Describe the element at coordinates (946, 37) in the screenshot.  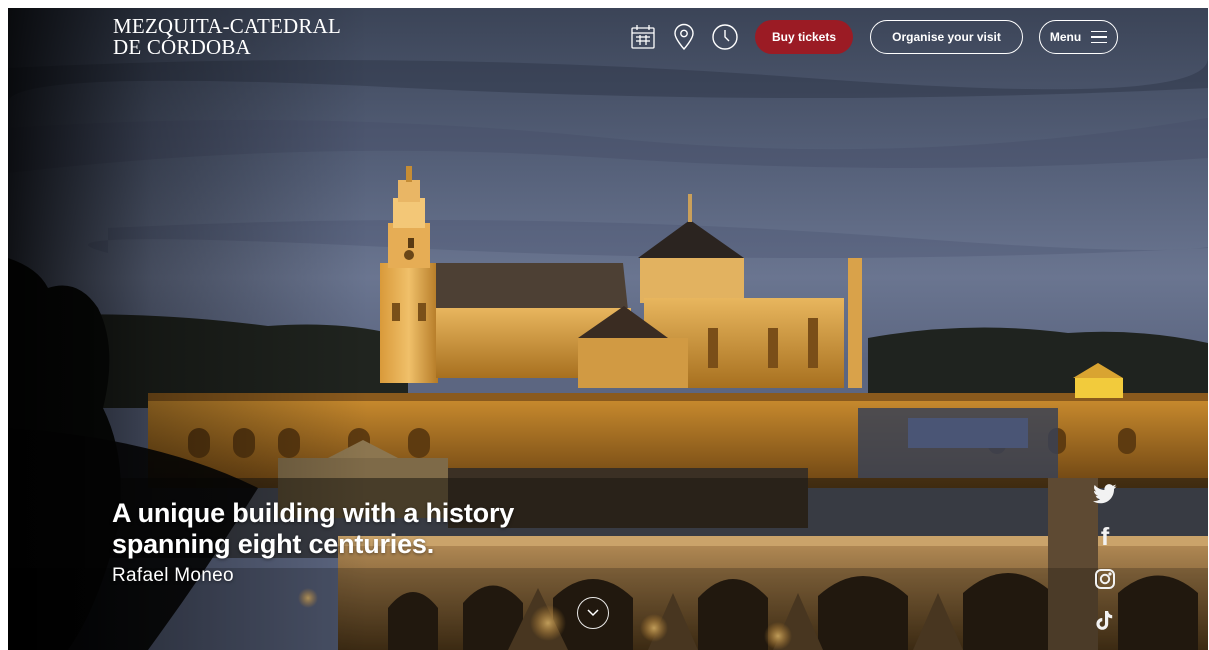
I see `organise-visit-button: Organise your visit` at that location.